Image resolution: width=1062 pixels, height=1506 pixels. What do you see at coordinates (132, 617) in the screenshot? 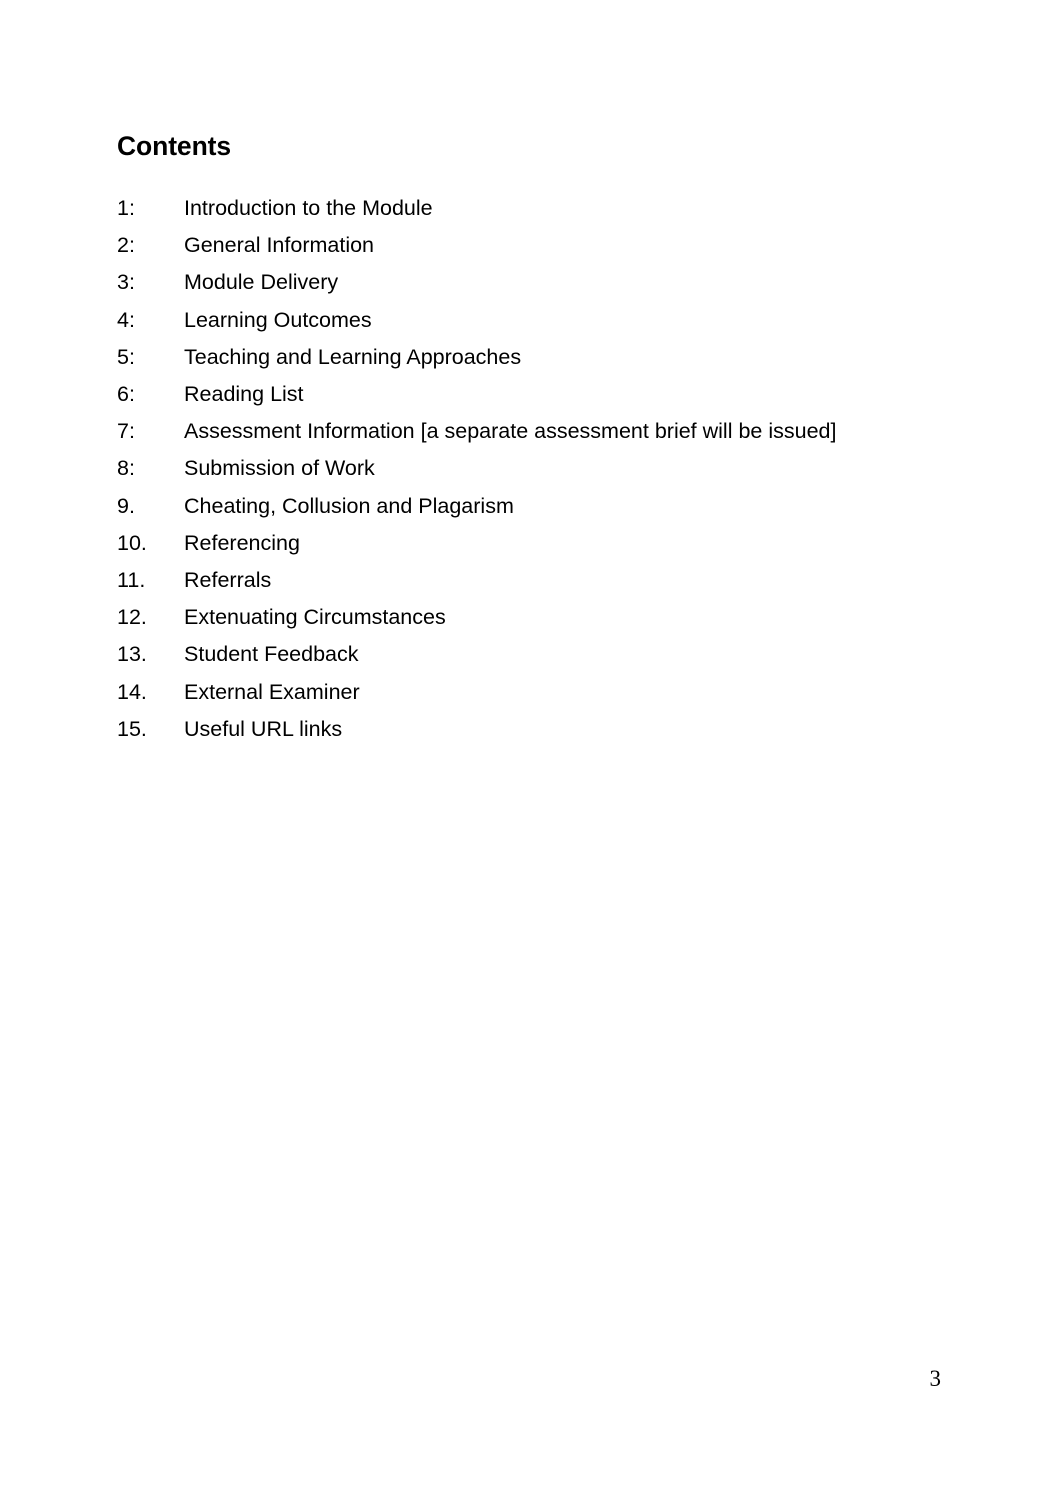
I see `toc-item-number: 12.` at bounding box center [132, 617].